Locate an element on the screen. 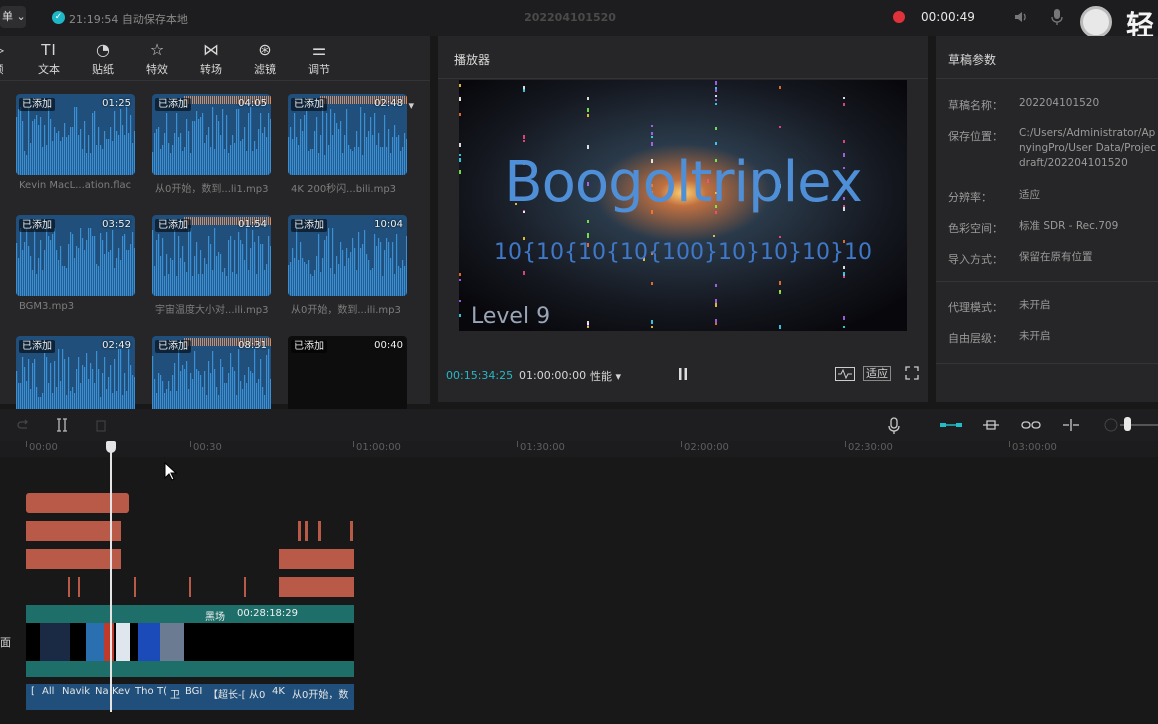 The width and height of the screenshot is (1158, 724). tool-adjust: ⚌ 调节 is located at coordinates (319, 58).